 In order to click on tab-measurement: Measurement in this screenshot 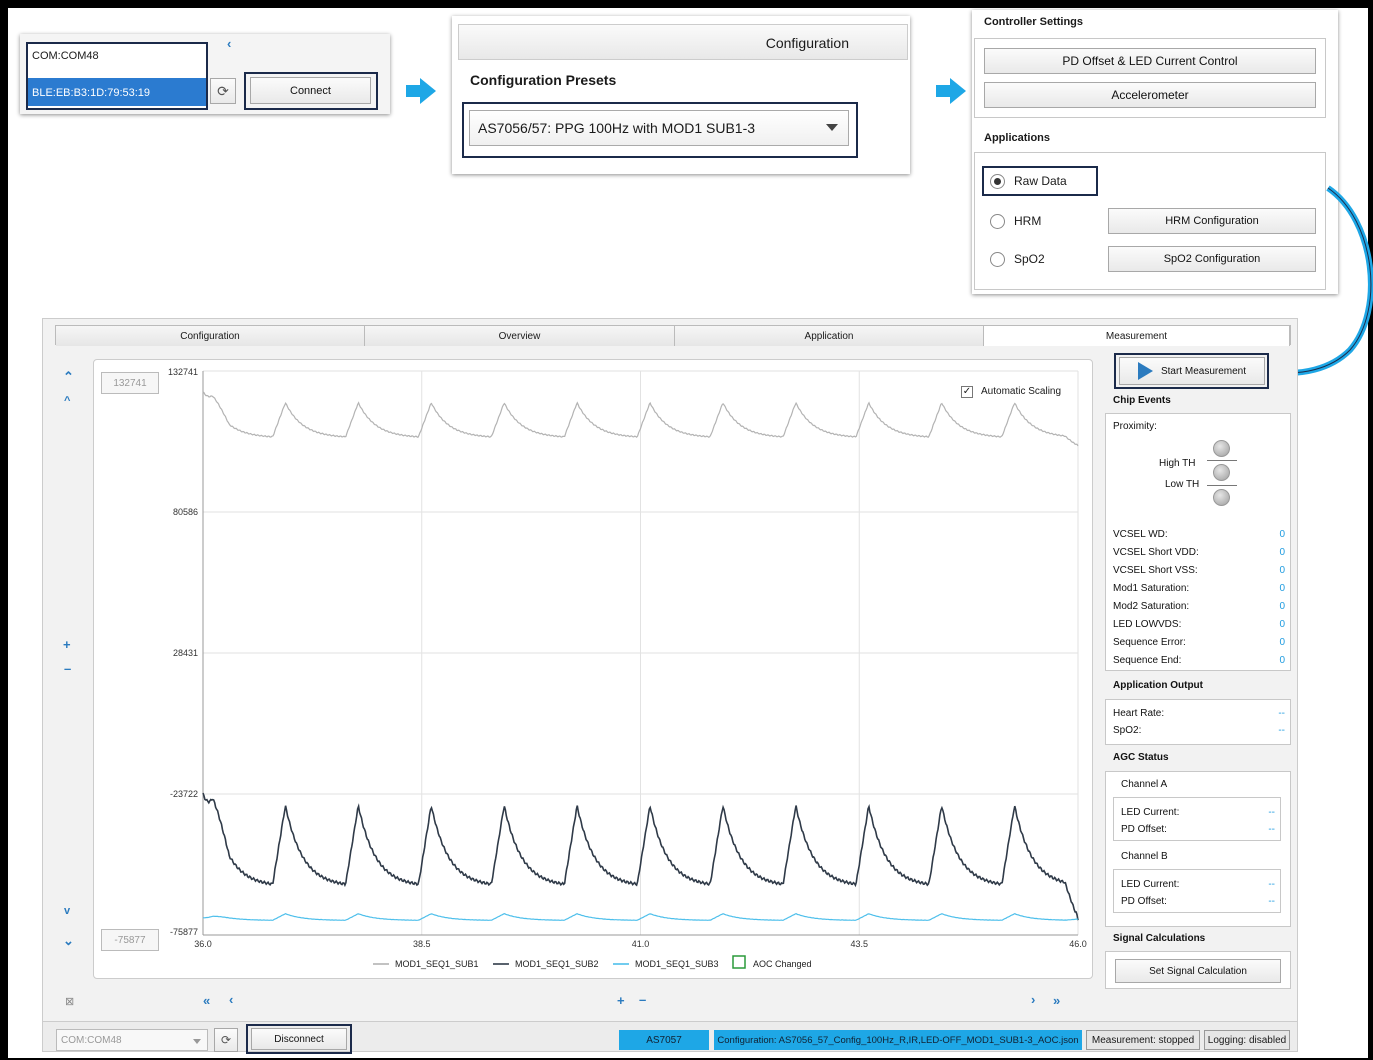, I will do `click(1137, 336)`.